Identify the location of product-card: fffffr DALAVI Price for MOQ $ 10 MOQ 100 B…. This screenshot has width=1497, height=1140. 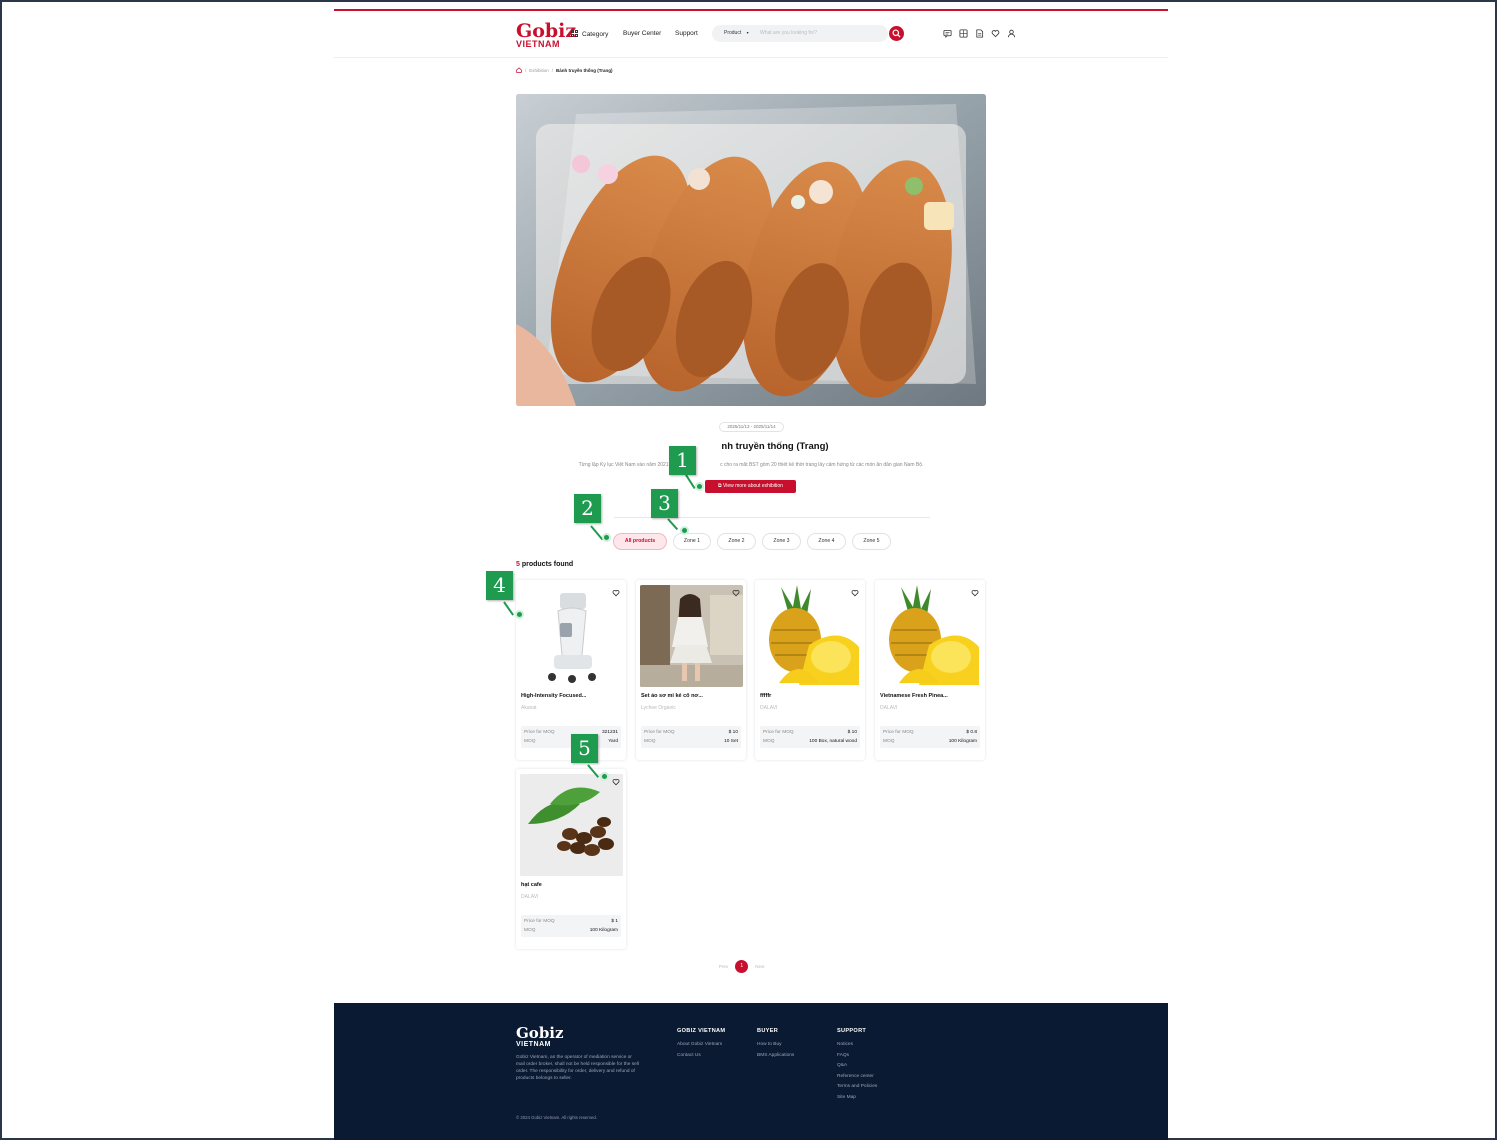
(810, 670).